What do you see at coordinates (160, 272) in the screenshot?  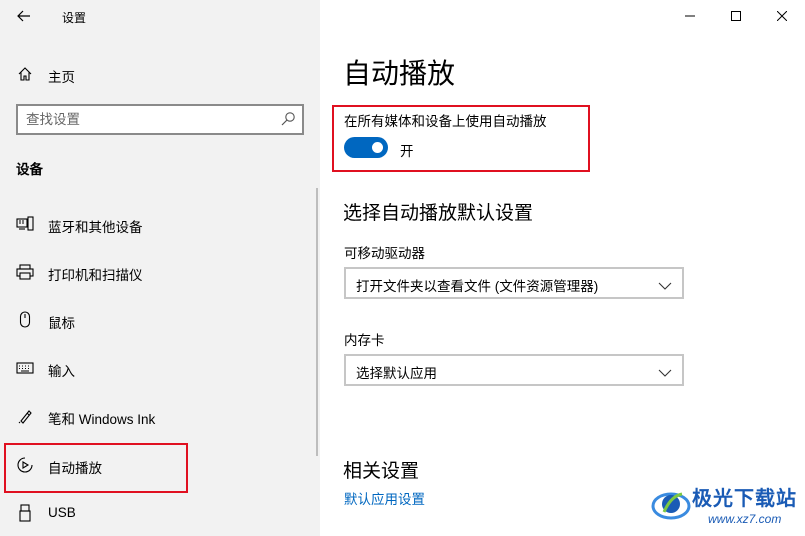 I see `sidebar-item-printers: 打印机和扫描仪` at bounding box center [160, 272].